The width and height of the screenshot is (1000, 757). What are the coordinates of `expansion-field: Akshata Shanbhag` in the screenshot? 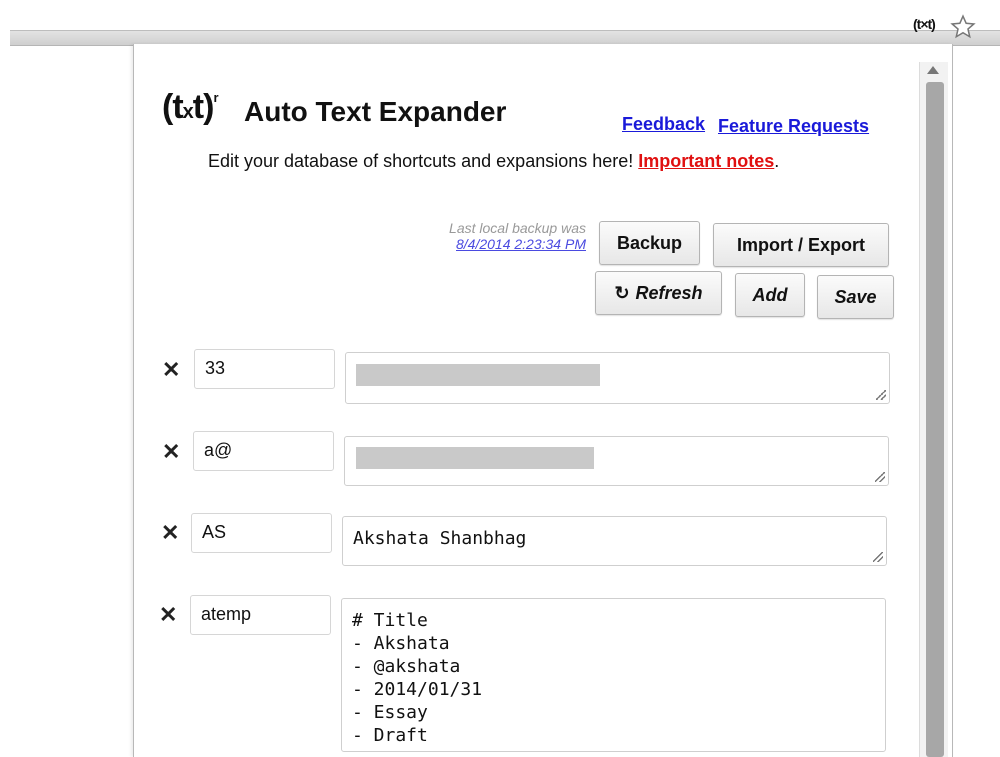 It's located at (614, 541).